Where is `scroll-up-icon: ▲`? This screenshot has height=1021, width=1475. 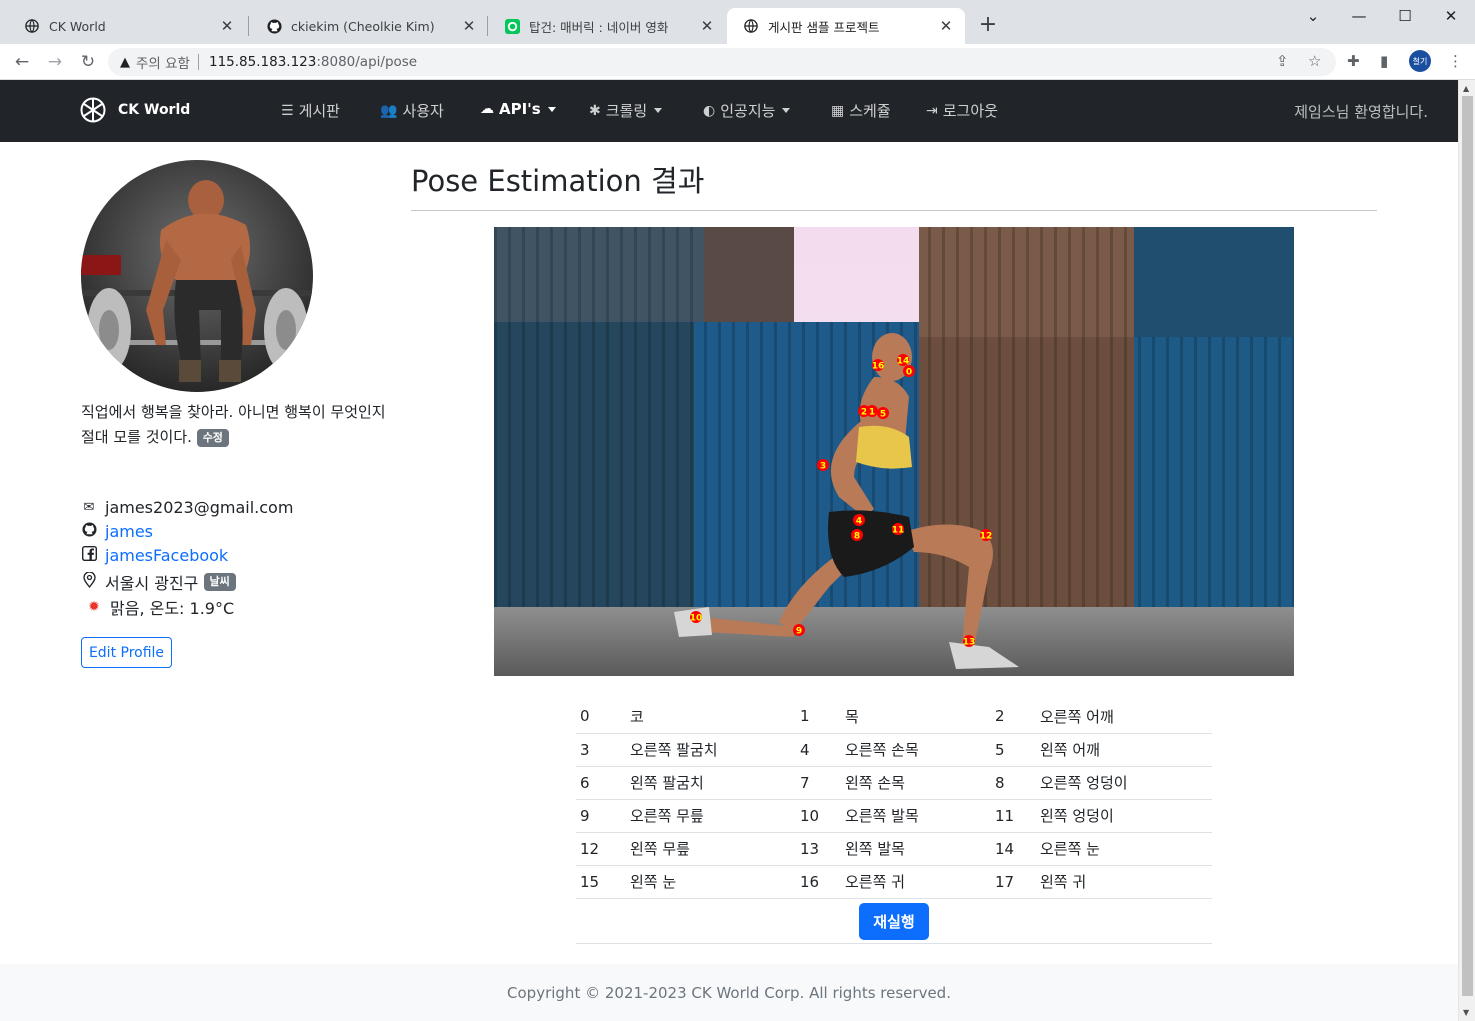 scroll-up-icon: ▲ is located at coordinates (1466, 88).